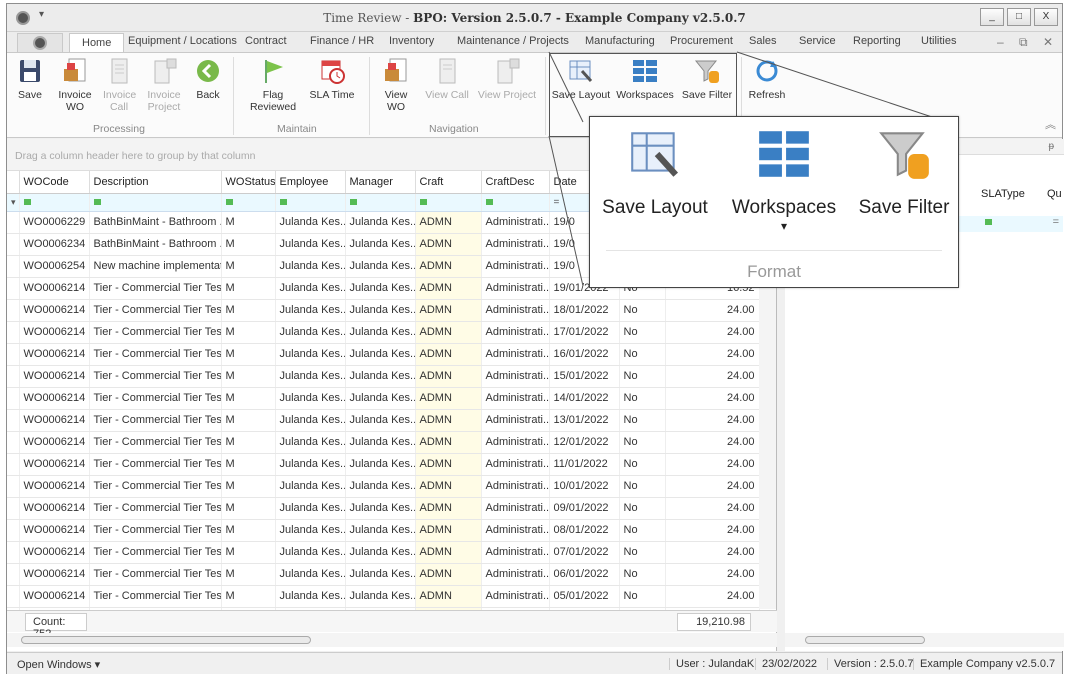  Describe the element at coordinates (784, 154) in the screenshot. I see `workspaces-grid-icon` at that location.